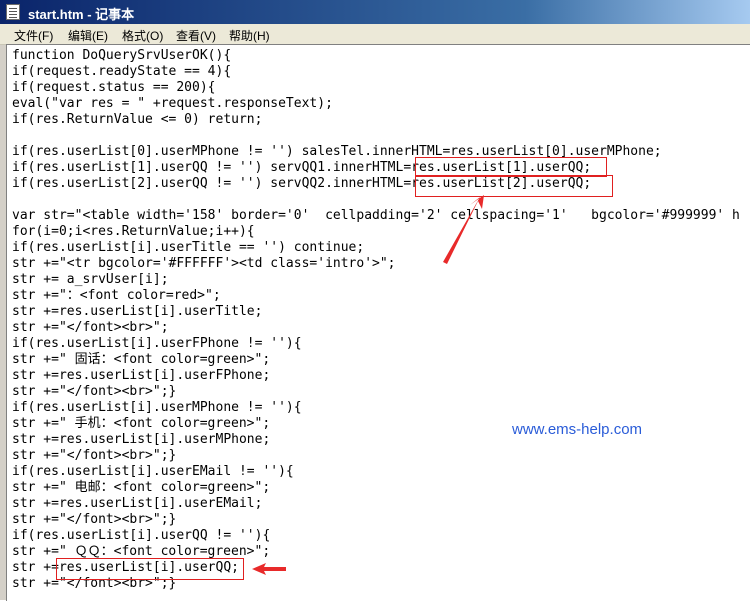 This screenshot has width=750, height=601. What do you see at coordinates (196, 35) in the screenshot?
I see `menu-view: 查看(V)` at bounding box center [196, 35].